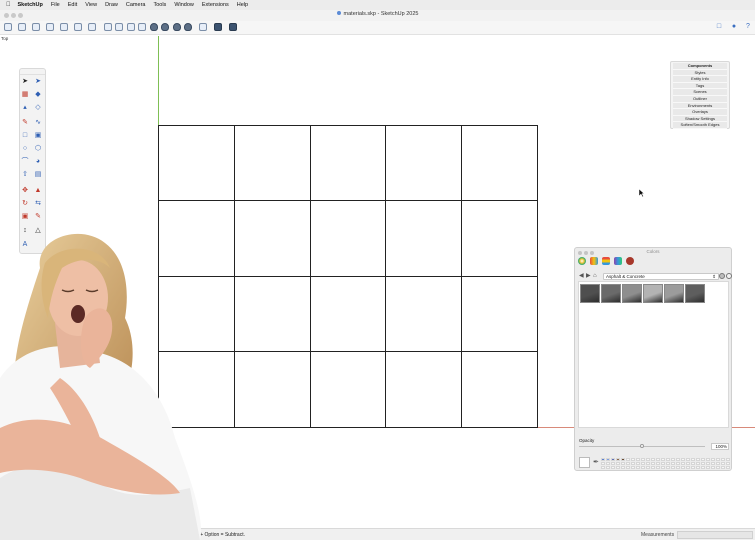 This screenshot has width=755, height=540. What do you see at coordinates (119, 27) in the screenshot?
I see `top-view-icon` at bounding box center [119, 27].